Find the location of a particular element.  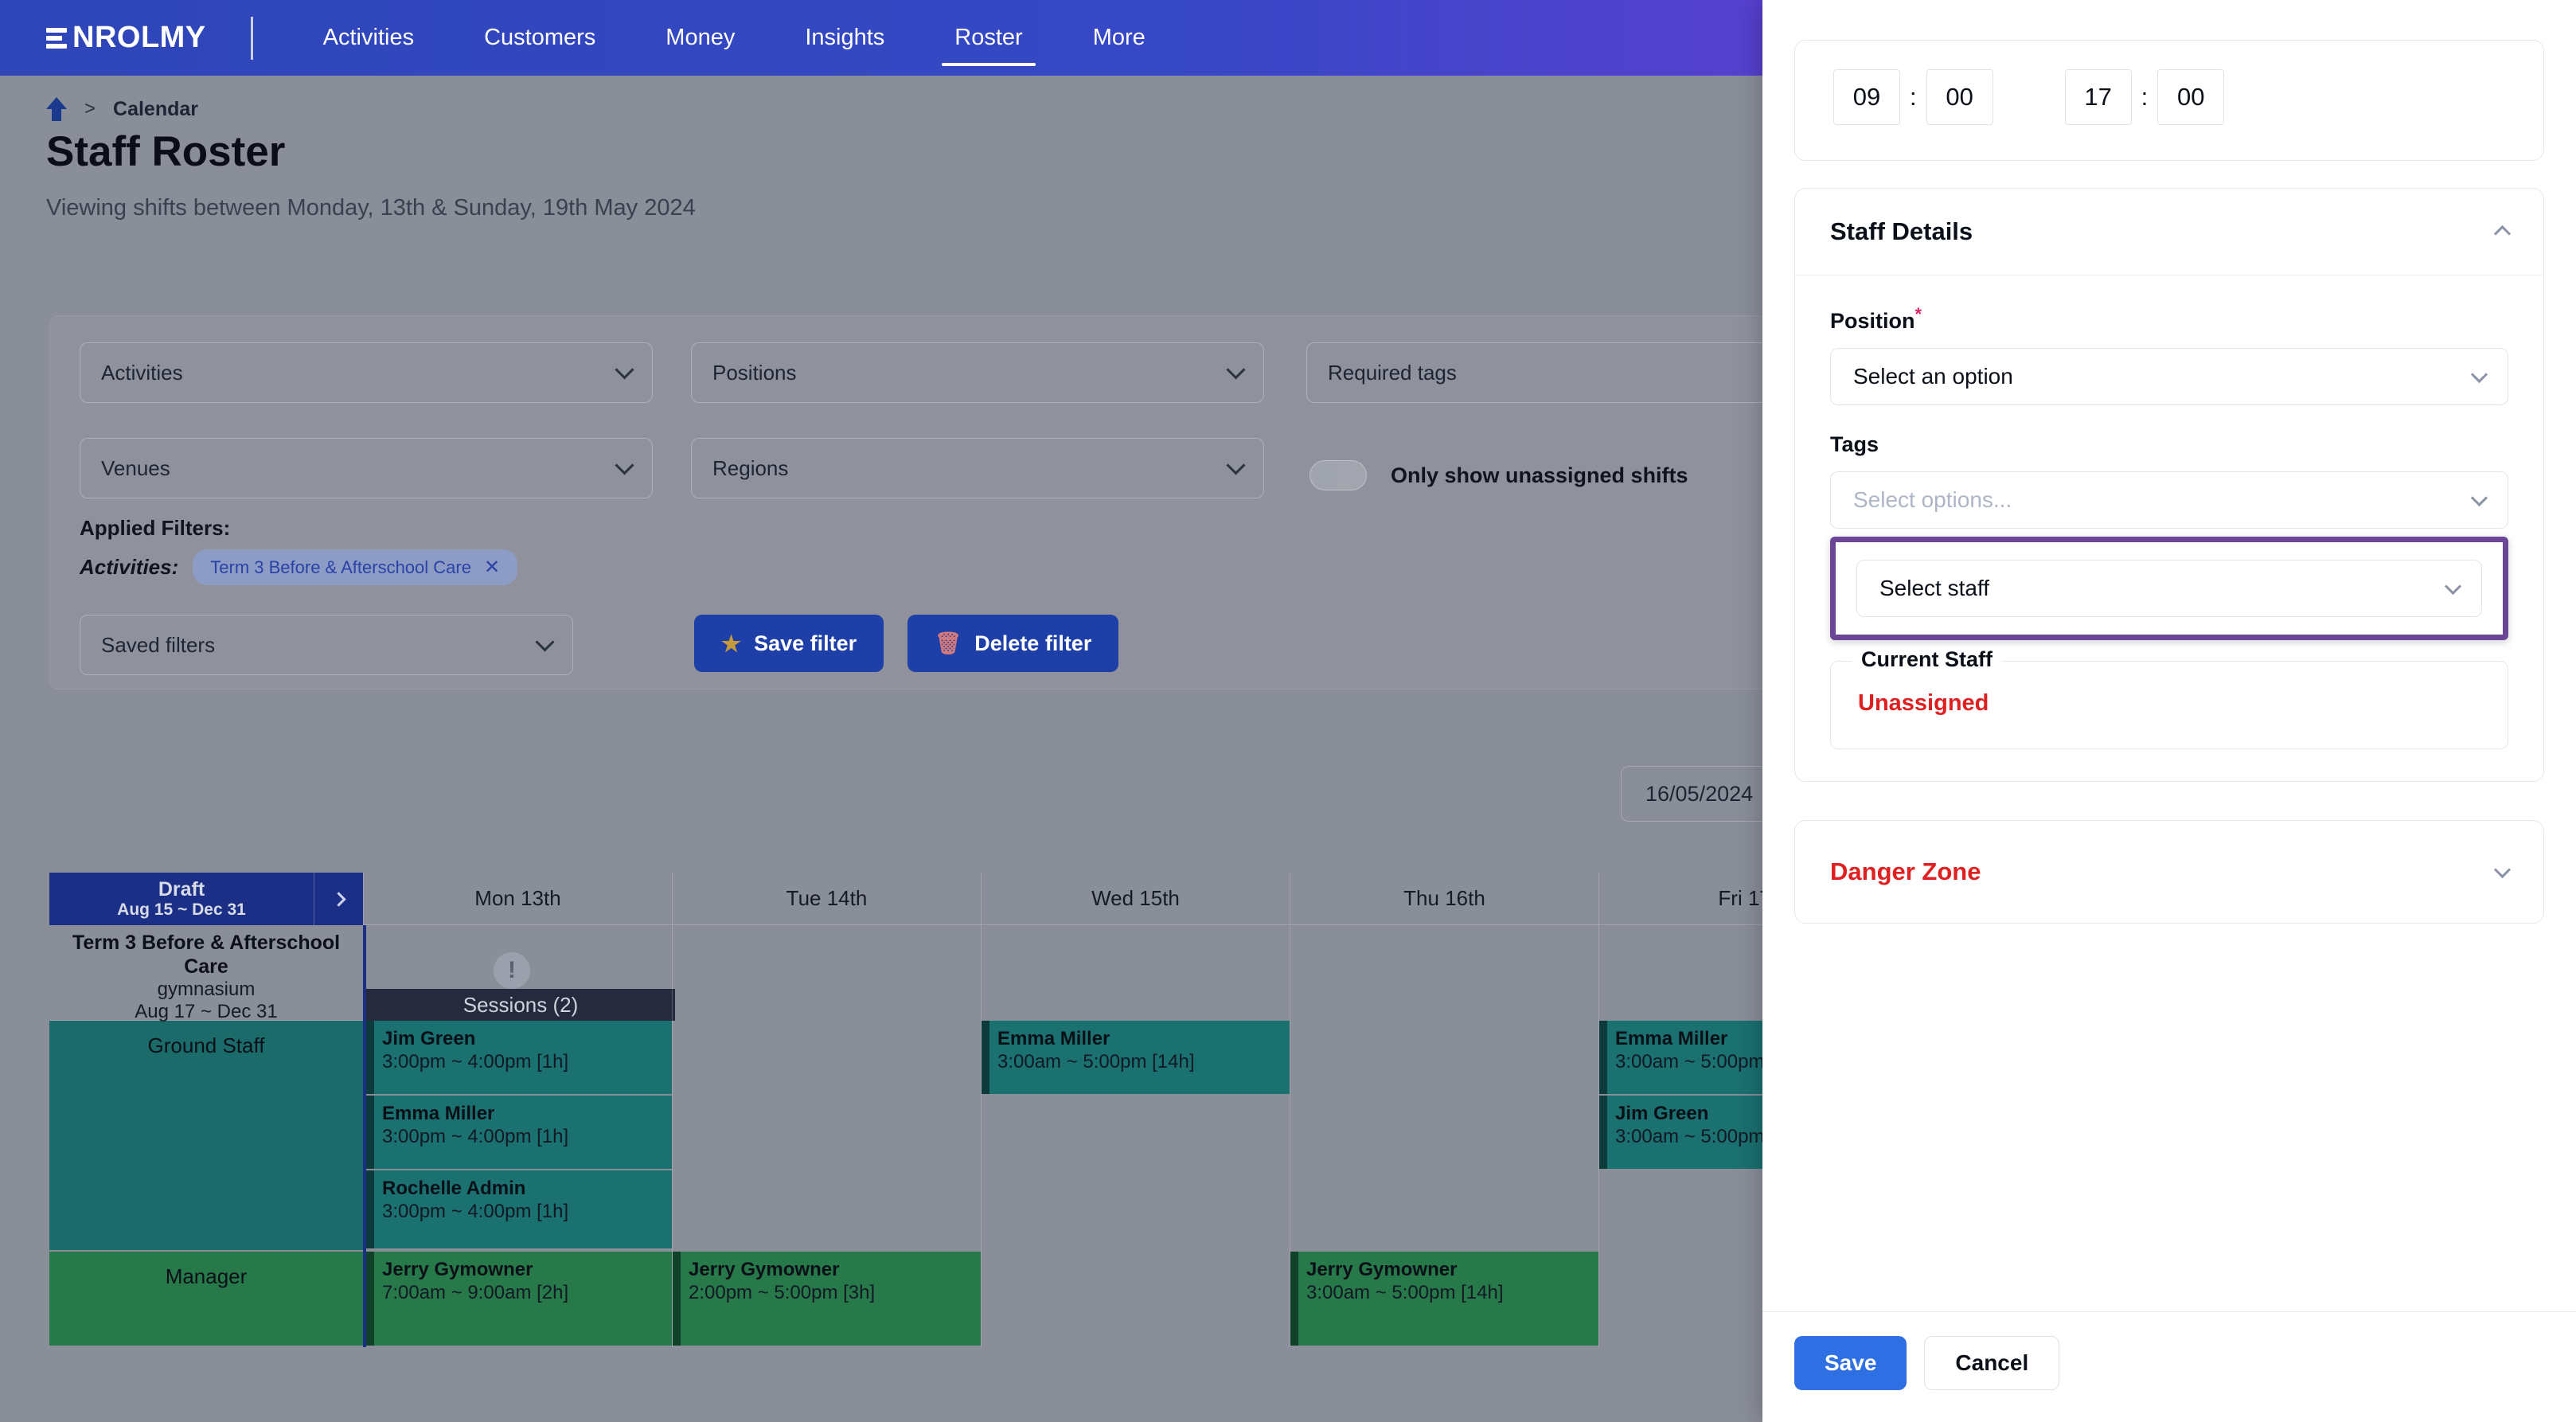

nav-item-roster: Roster is located at coordinates (988, 38).